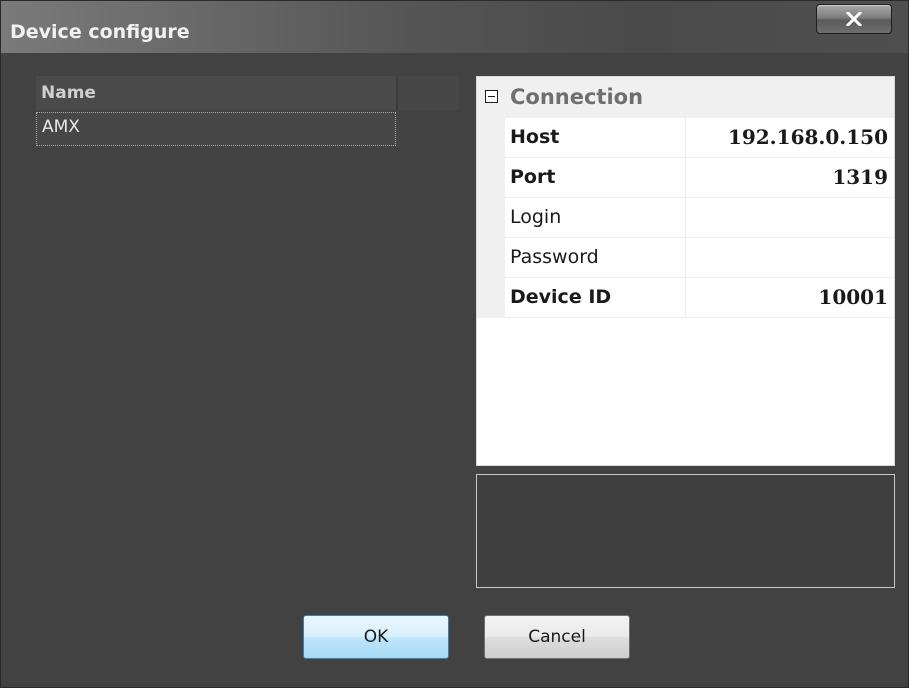 This screenshot has width=909, height=688. What do you see at coordinates (789, 177) in the screenshot?
I see `property-value: 1319` at bounding box center [789, 177].